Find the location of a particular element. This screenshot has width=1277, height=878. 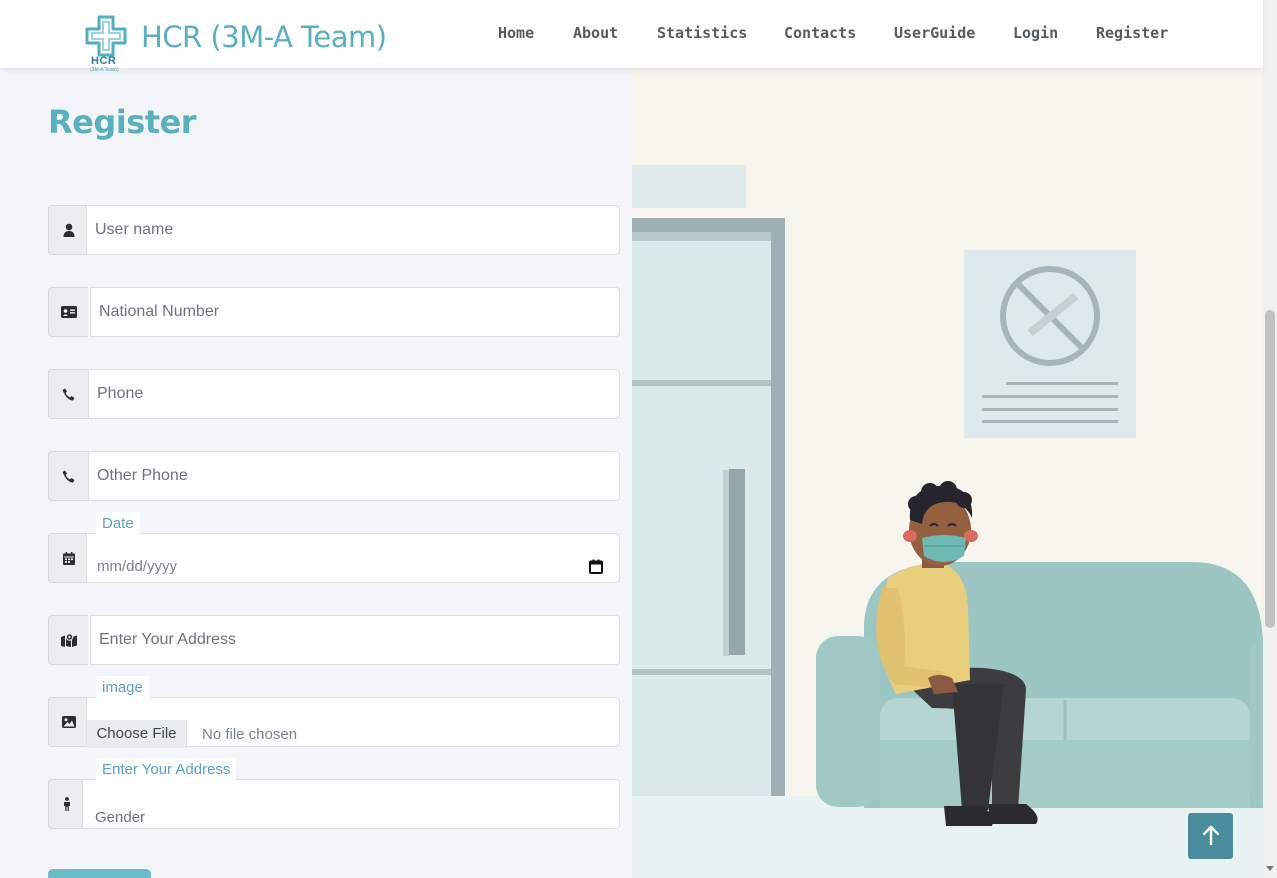

gender-field: Gender is located at coordinates (334, 804).